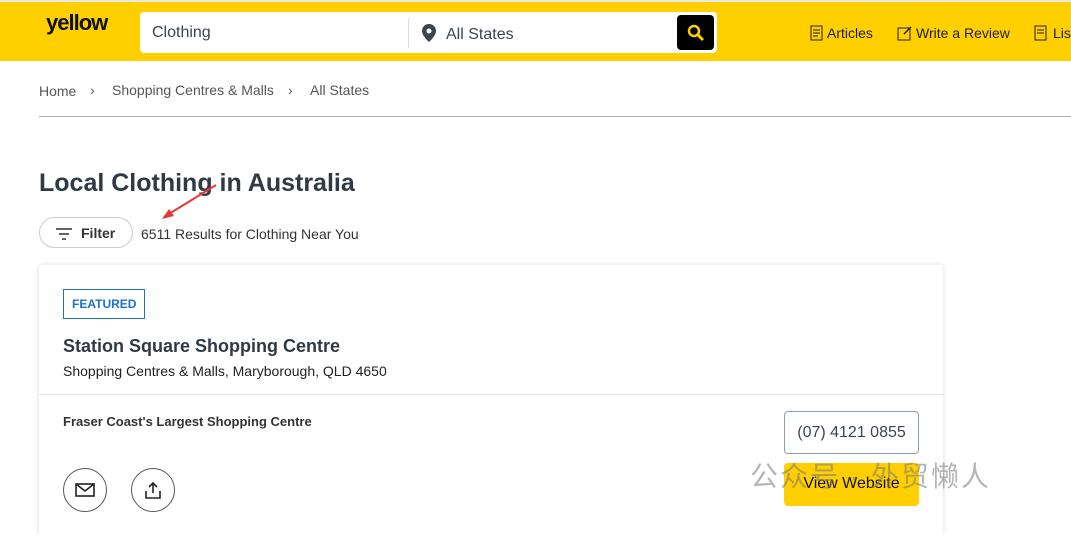 The image size is (1071, 535). I want to click on nav-write-review: Write a Review, so click(953, 33).